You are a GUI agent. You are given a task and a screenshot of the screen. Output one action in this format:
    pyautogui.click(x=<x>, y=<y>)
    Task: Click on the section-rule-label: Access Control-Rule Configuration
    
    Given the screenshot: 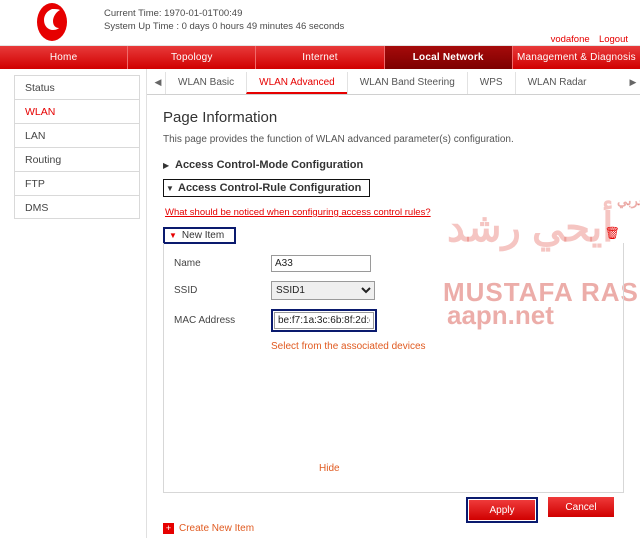 What is the action you would take?
    pyautogui.click(x=270, y=188)
    